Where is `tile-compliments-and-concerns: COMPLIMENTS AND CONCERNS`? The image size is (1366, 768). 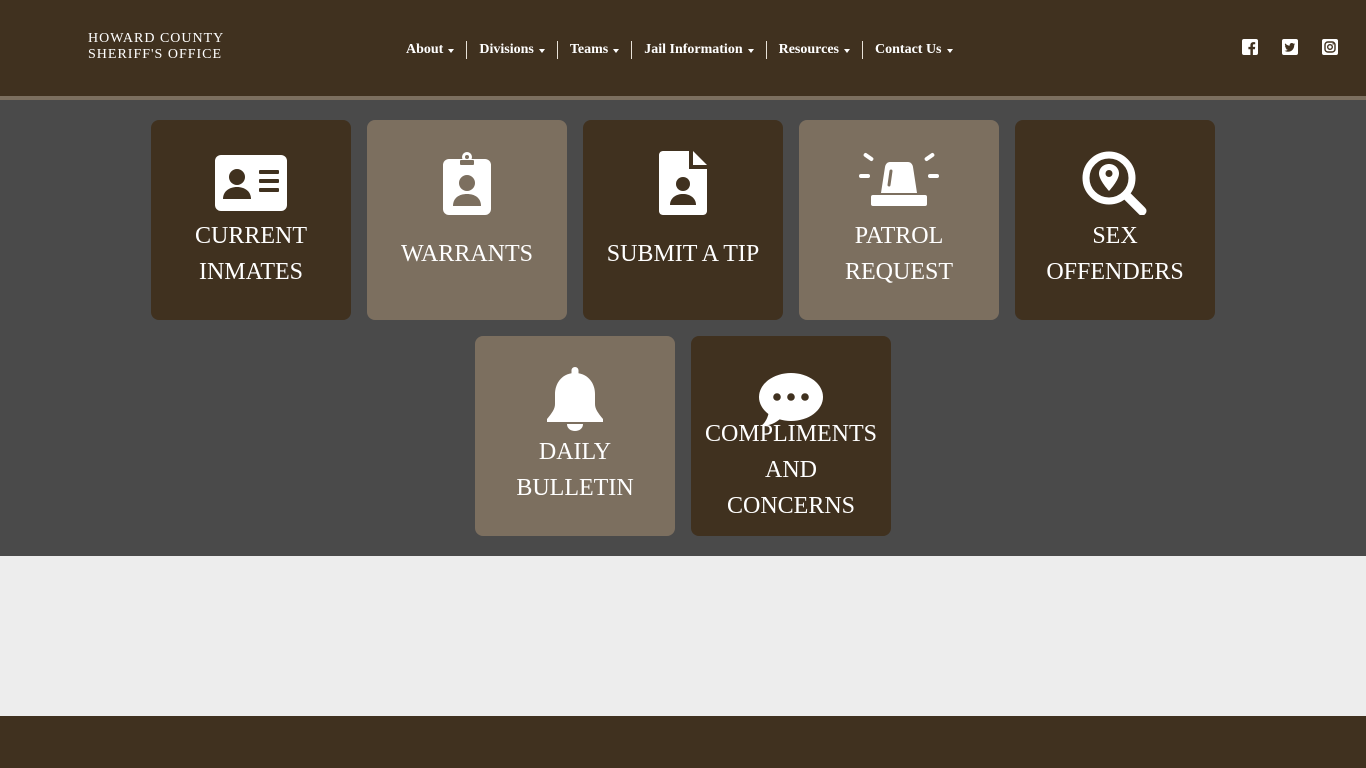 tile-compliments-and-concerns: COMPLIMENTS AND CONCERNS is located at coordinates (791, 436).